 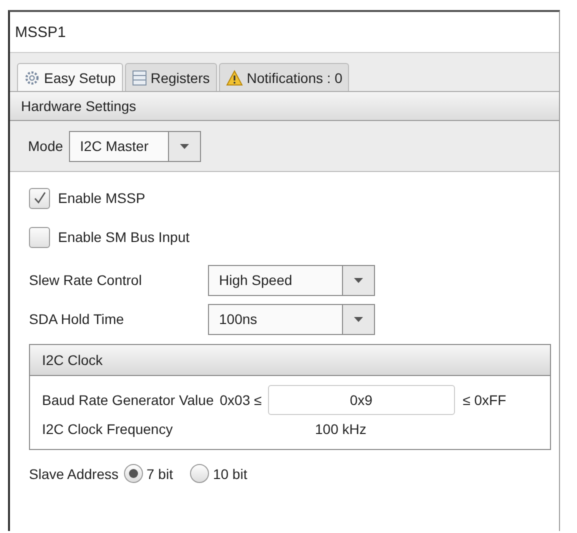 I want to click on dropdown: 100ns, so click(x=291, y=319).